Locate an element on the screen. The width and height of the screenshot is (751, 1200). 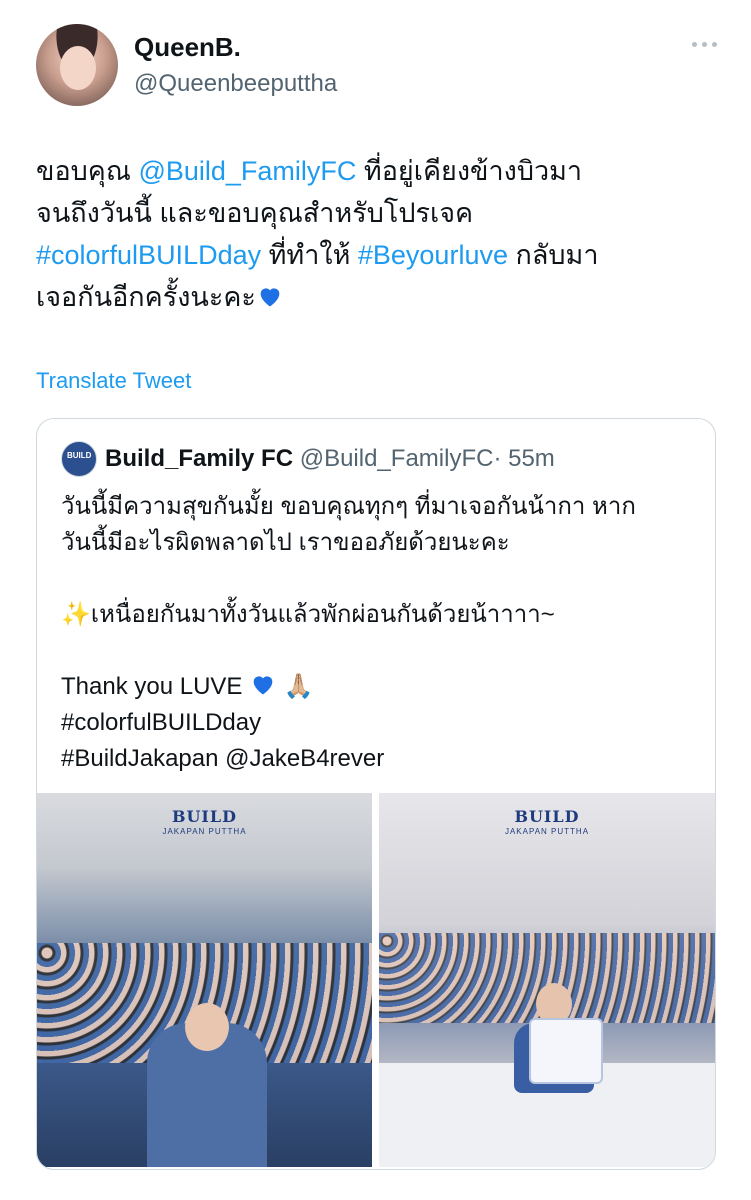
tweet-text-segment: จนถึงวันนี้ และขอบคุณสำหรับโปรเจค is located at coordinates (255, 213).